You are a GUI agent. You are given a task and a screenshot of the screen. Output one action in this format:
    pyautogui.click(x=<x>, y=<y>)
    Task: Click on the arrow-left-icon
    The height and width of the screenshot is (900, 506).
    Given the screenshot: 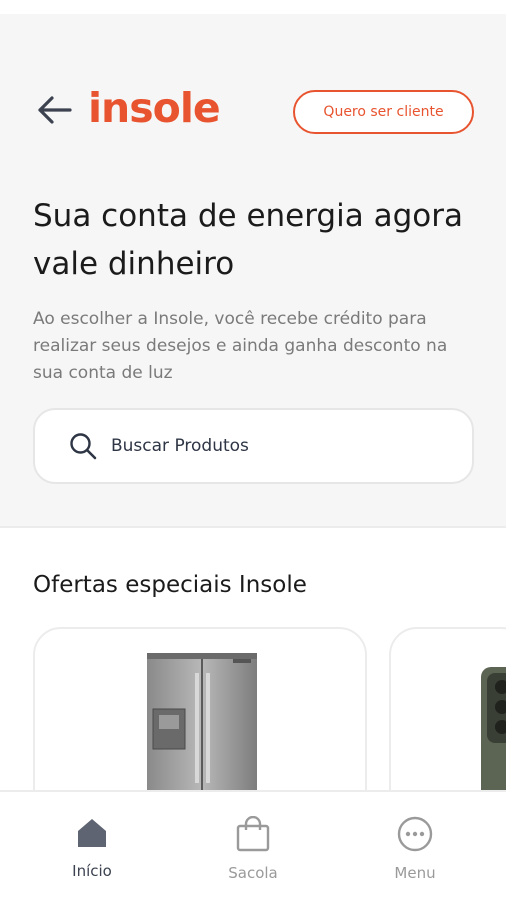 What is the action you would take?
    pyautogui.click(x=55, y=110)
    